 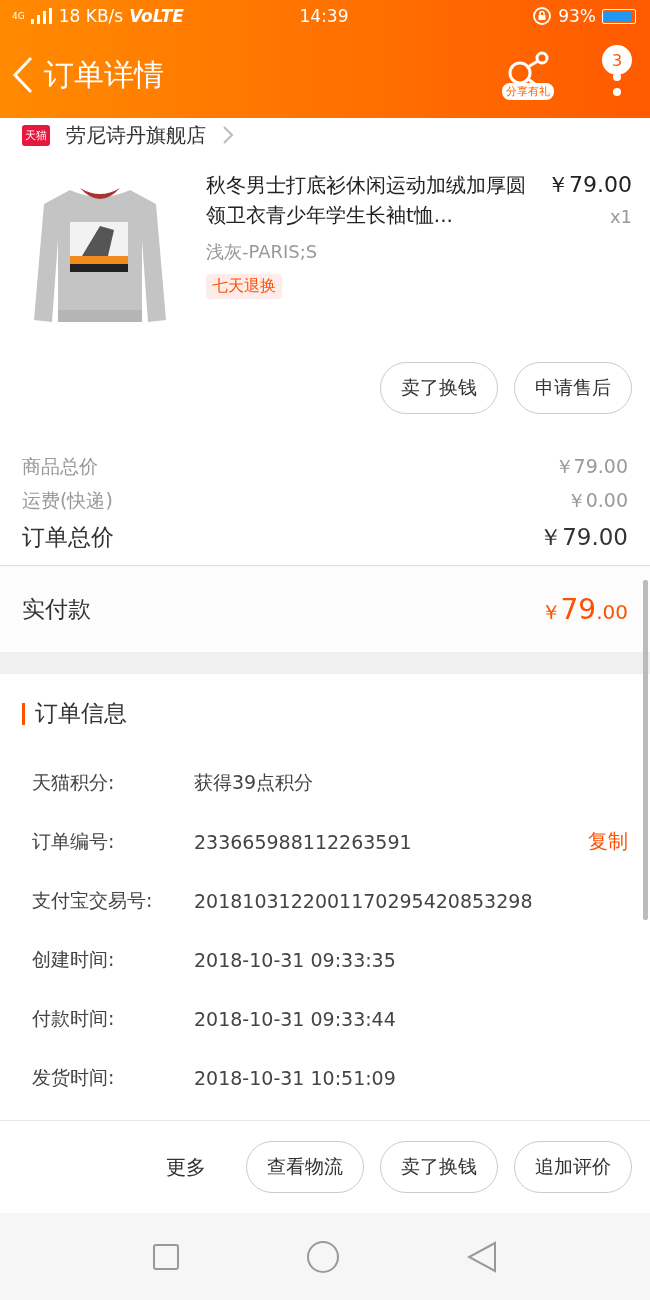 I want to click on paid-amount: ￥79.00, so click(x=584, y=609).